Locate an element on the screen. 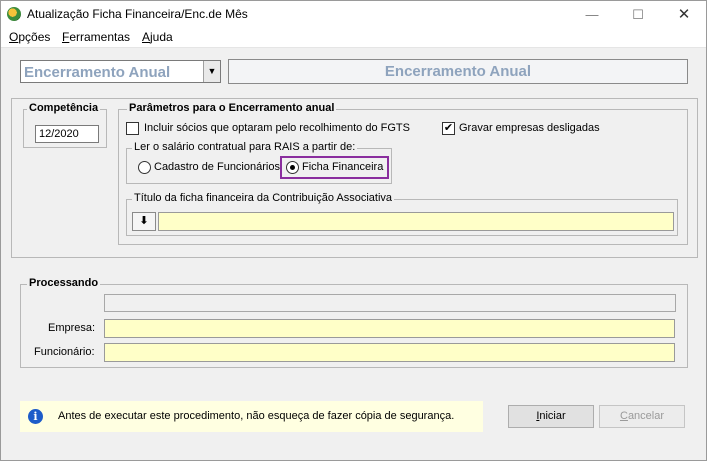 The image size is (707, 461). radio-cadastro-funcionarios is located at coordinates (144, 167).